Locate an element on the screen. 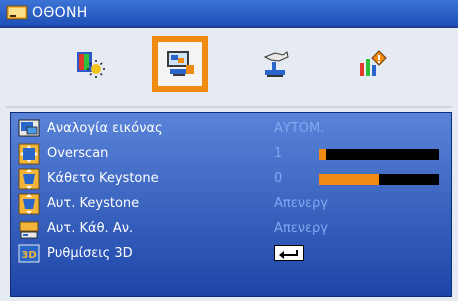  enter-icon is located at coordinates (288, 254).